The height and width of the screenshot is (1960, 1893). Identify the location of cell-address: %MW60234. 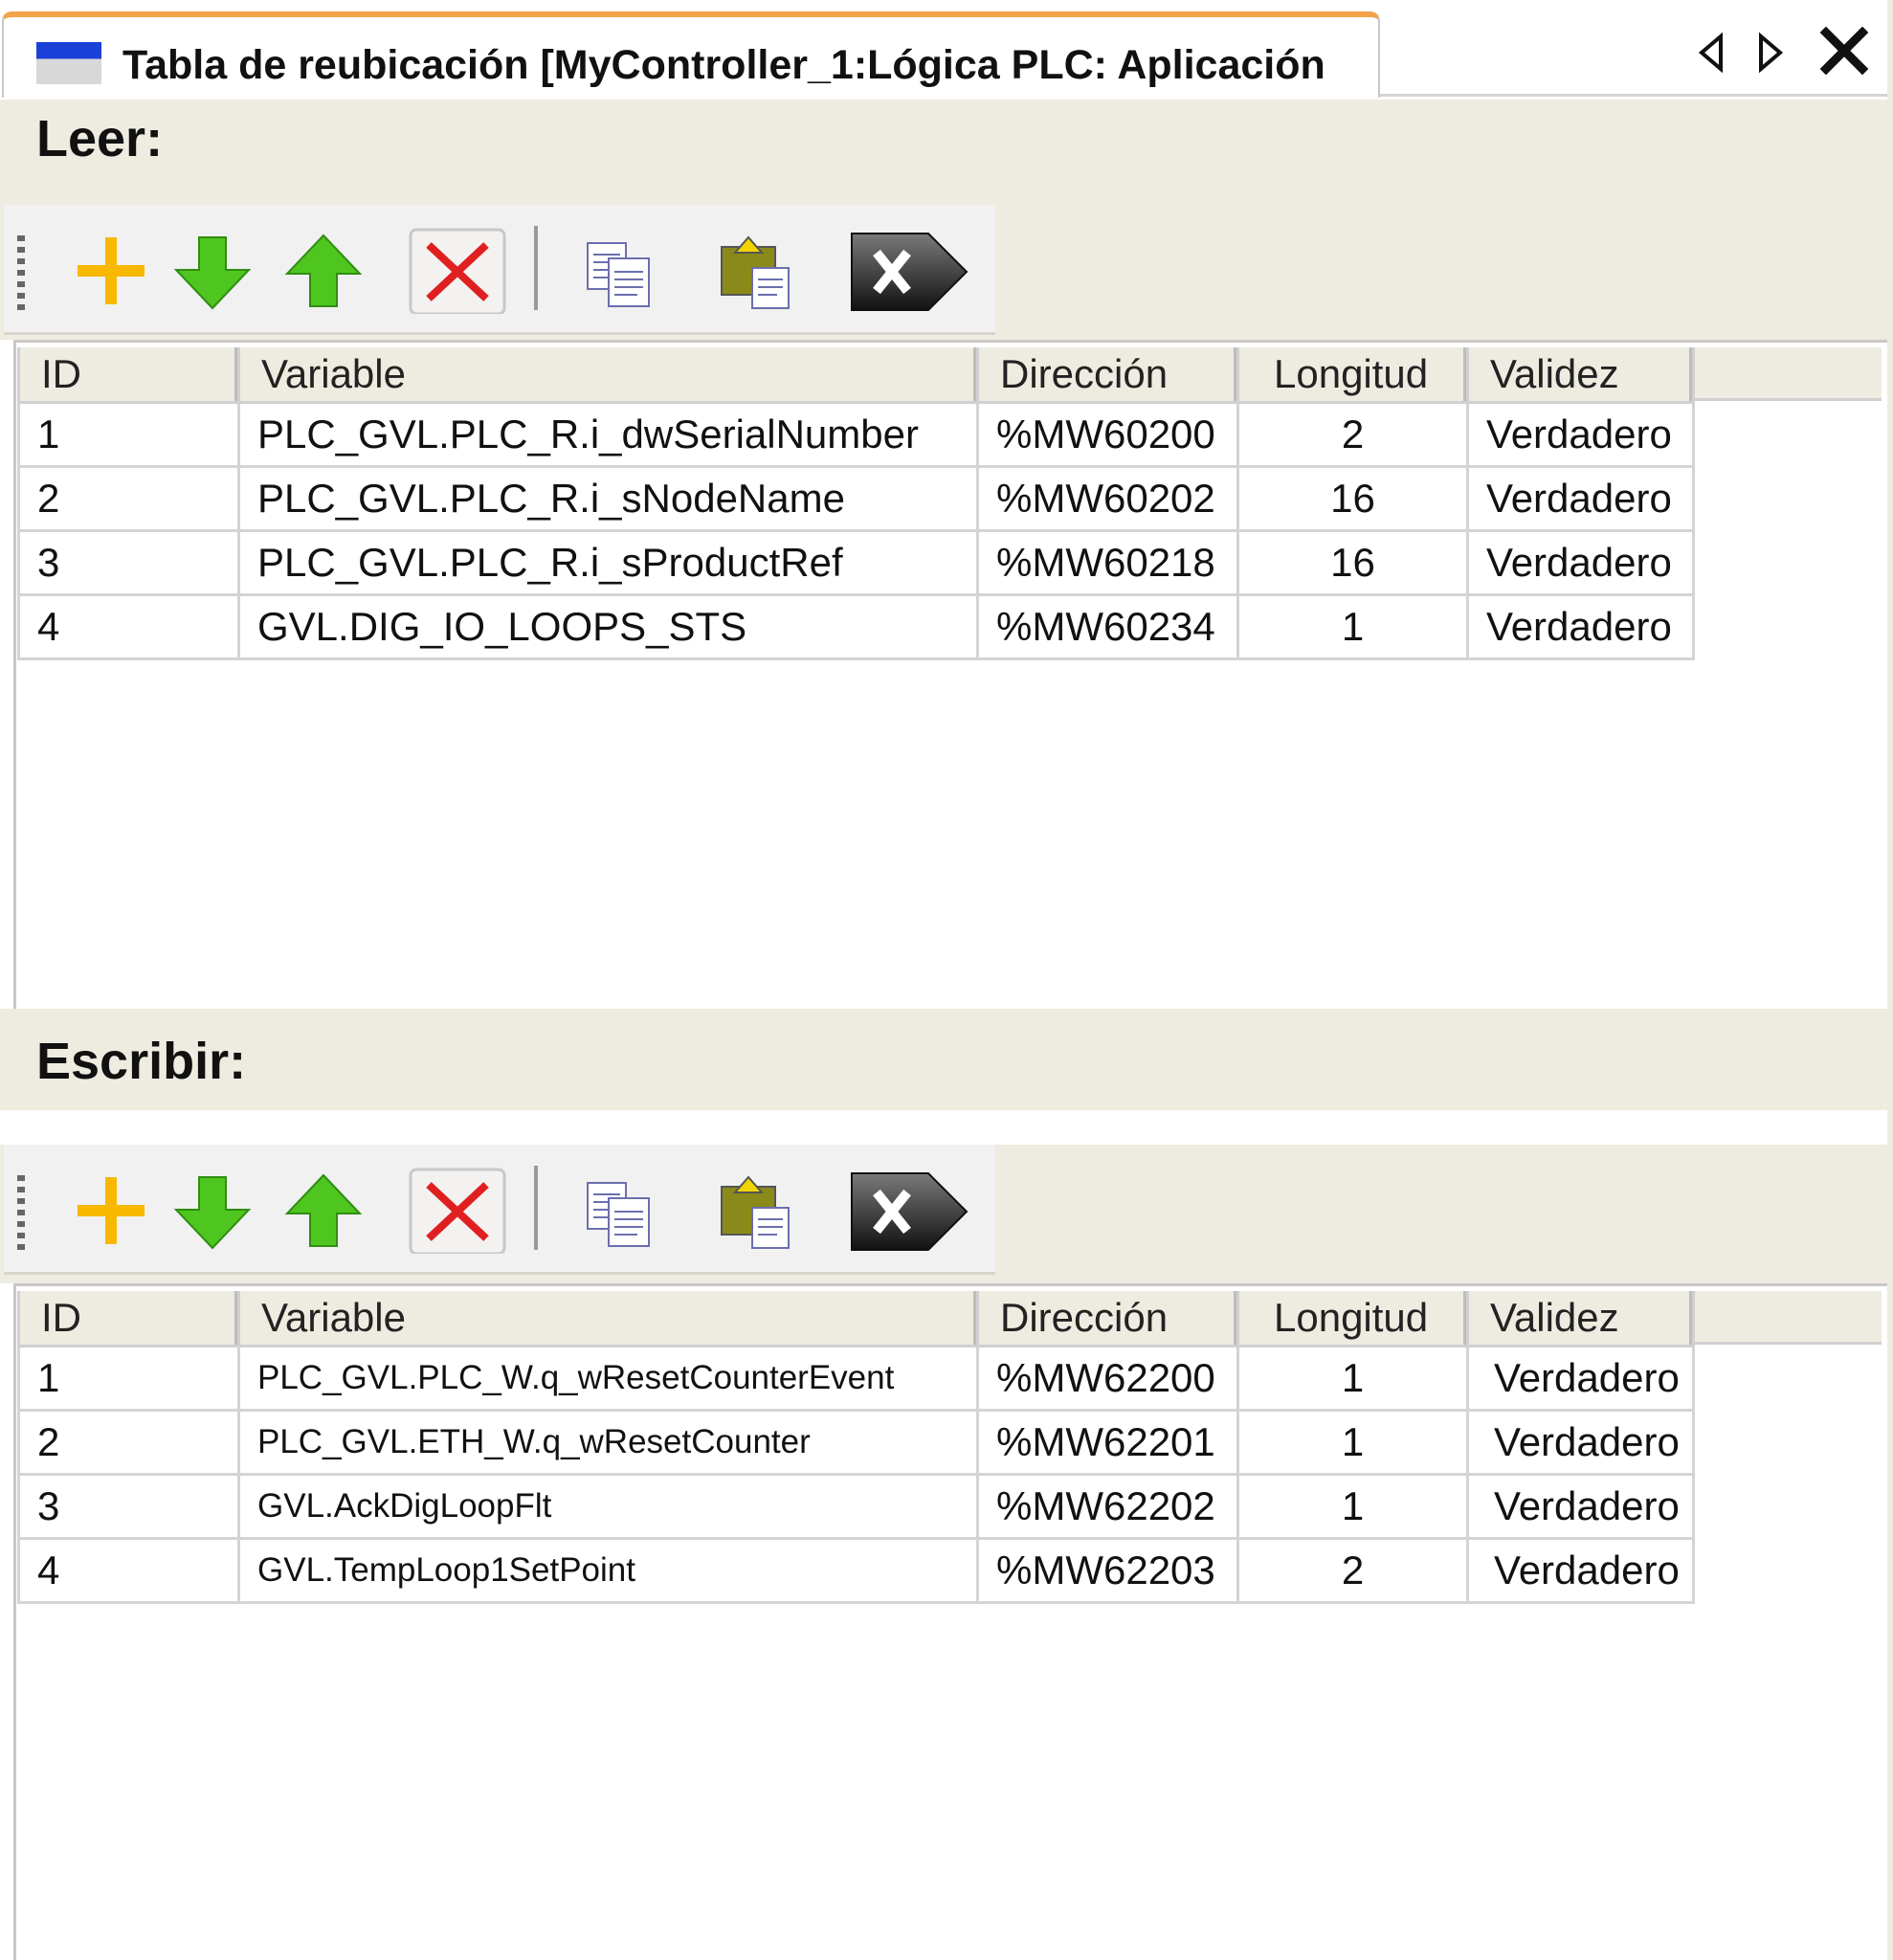
(1107, 627).